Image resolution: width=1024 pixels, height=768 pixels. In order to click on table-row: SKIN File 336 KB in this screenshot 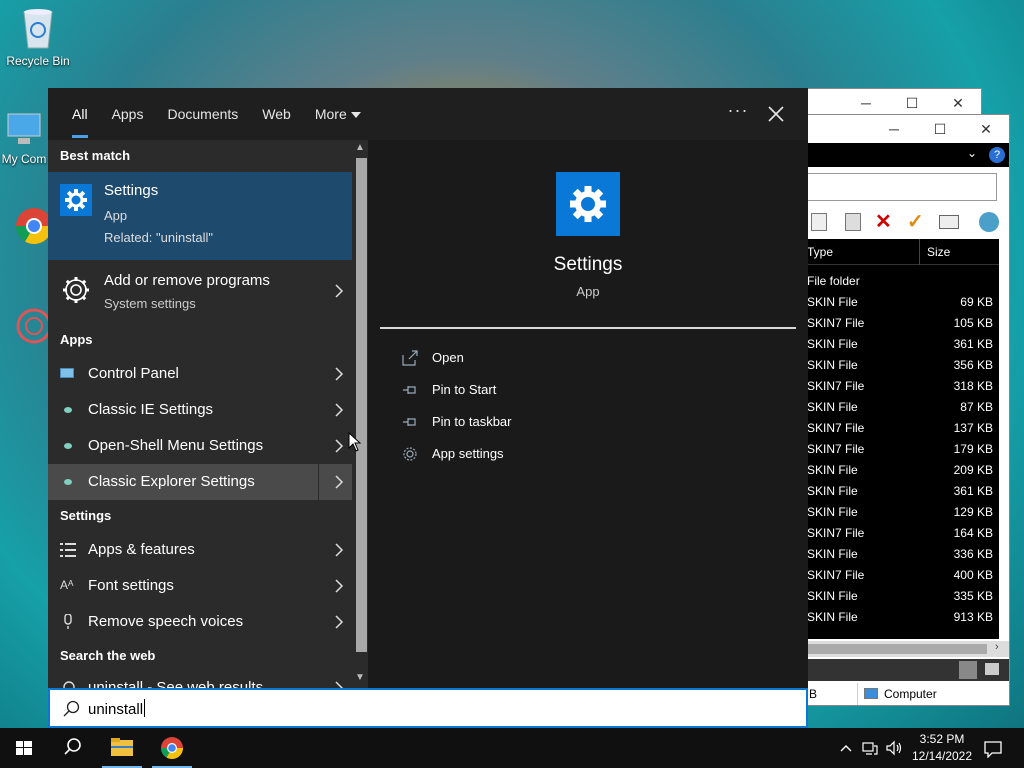, I will do `click(903, 554)`.